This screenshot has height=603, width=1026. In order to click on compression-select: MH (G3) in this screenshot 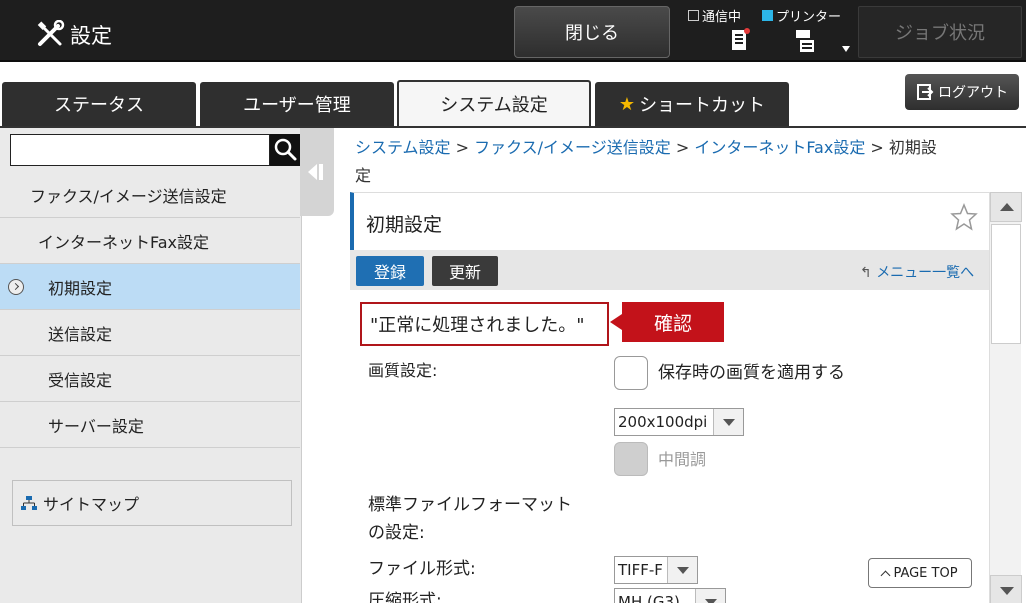, I will do `click(670, 595)`.